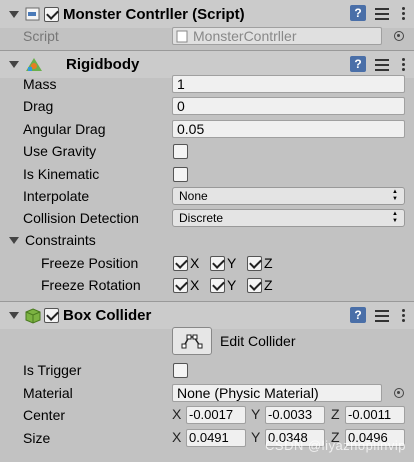 The image size is (414, 462). Describe the element at coordinates (51, 315) in the screenshot. I see `box-collider-enabled-checkbox` at that location.